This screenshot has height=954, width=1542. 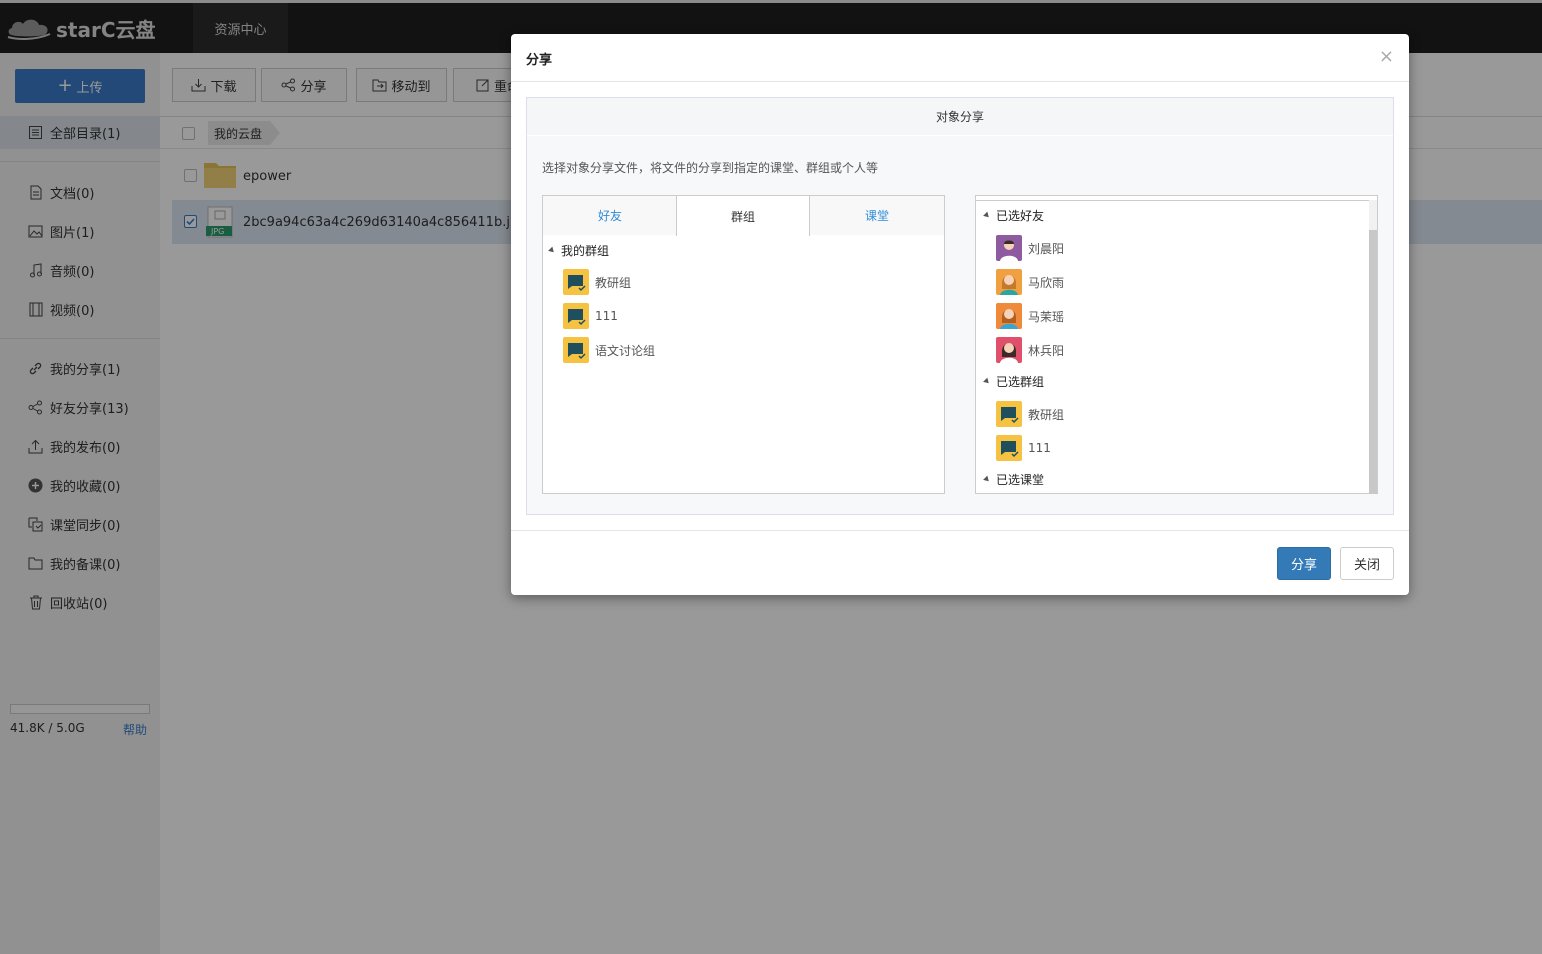 What do you see at coordinates (1386, 57) in the screenshot?
I see `close-icon: ×` at bounding box center [1386, 57].